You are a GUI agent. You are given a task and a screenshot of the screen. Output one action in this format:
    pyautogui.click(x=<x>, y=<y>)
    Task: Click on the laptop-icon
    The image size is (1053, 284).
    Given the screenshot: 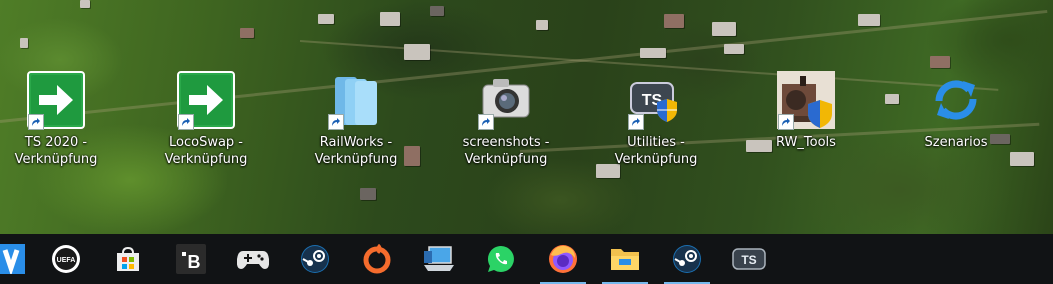 What is the action you would take?
    pyautogui.click(x=439, y=258)
    